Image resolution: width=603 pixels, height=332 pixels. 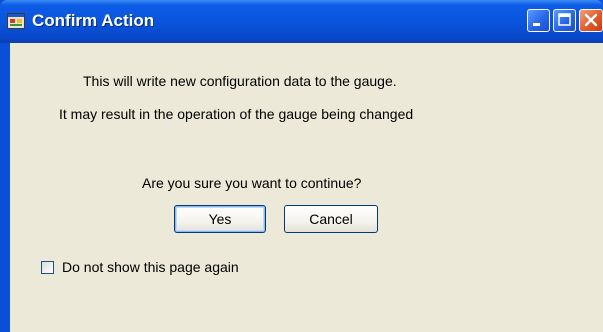 What do you see at coordinates (47, 267) in the screenshot?
I see `do-not-show-again-checkbox` at bounding box center [47, 267].